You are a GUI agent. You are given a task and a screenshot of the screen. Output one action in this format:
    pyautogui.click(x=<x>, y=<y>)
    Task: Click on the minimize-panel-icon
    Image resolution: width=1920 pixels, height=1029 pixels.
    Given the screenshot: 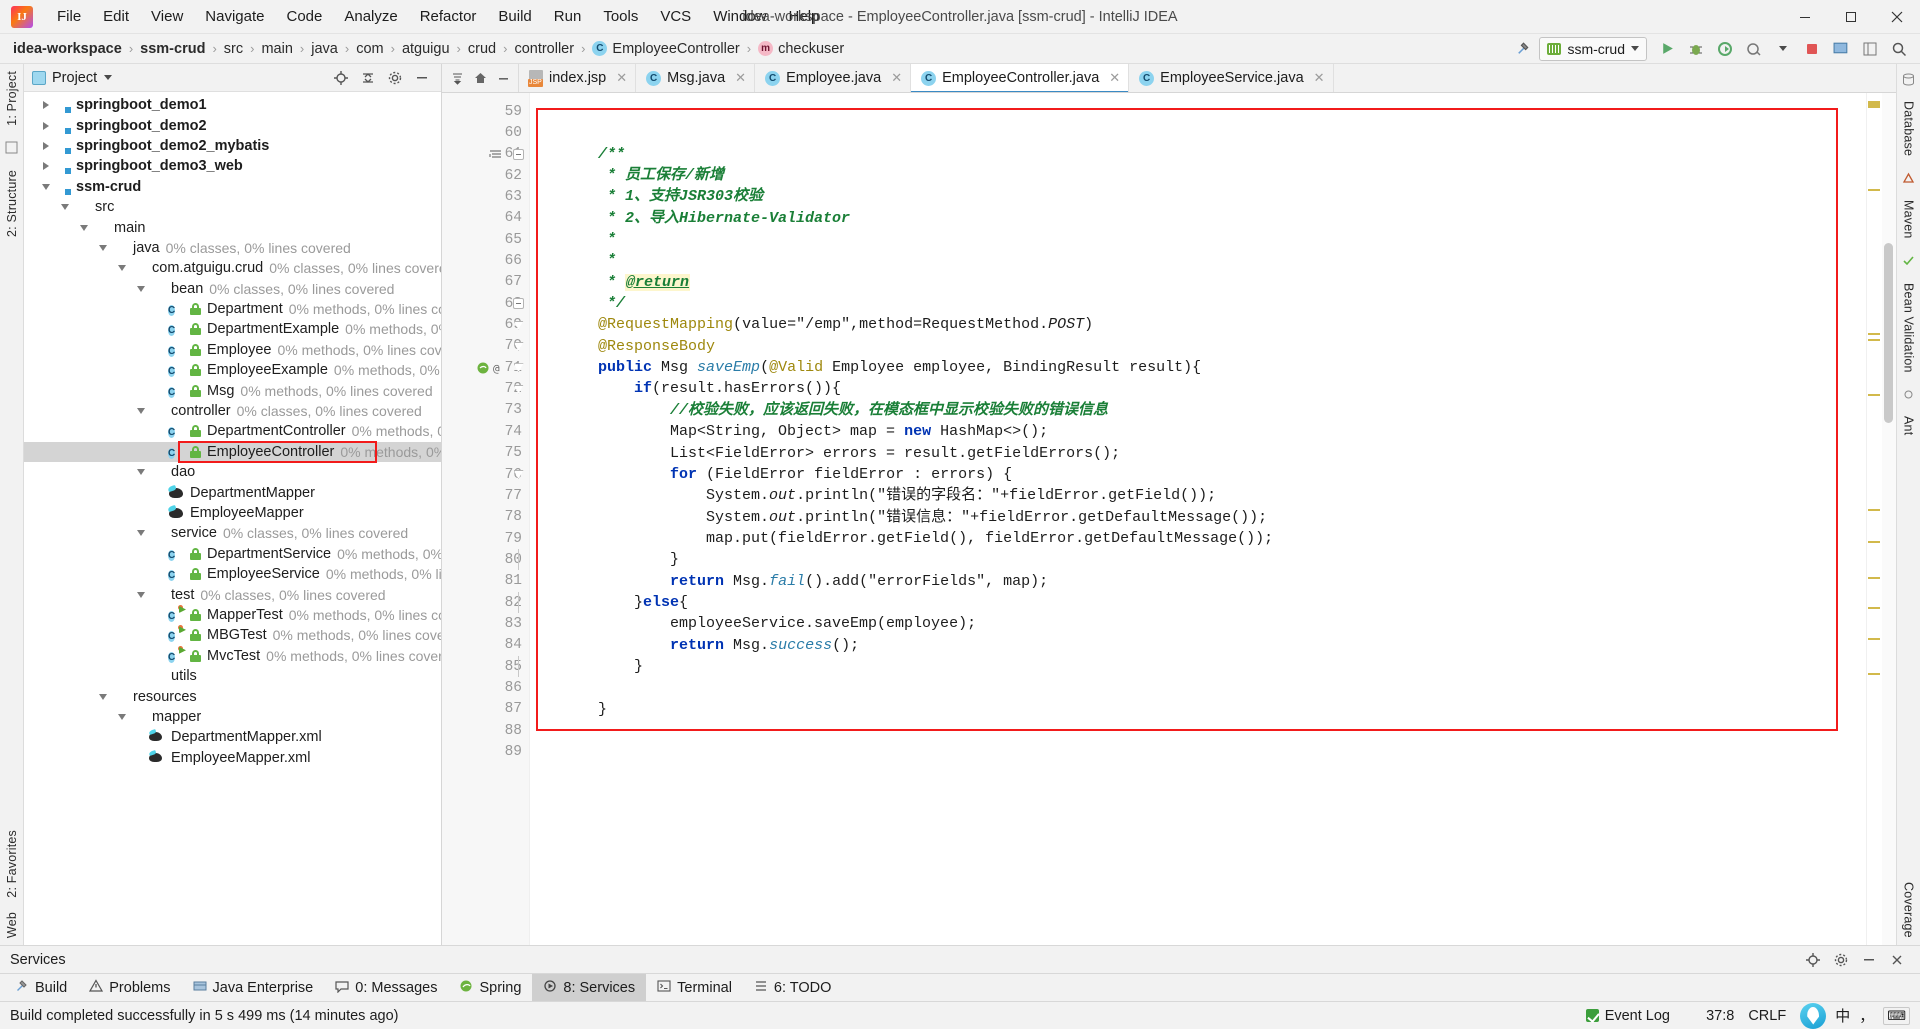 What is the action you would take?
    pyautogui.click(x=1869, y=960)
    